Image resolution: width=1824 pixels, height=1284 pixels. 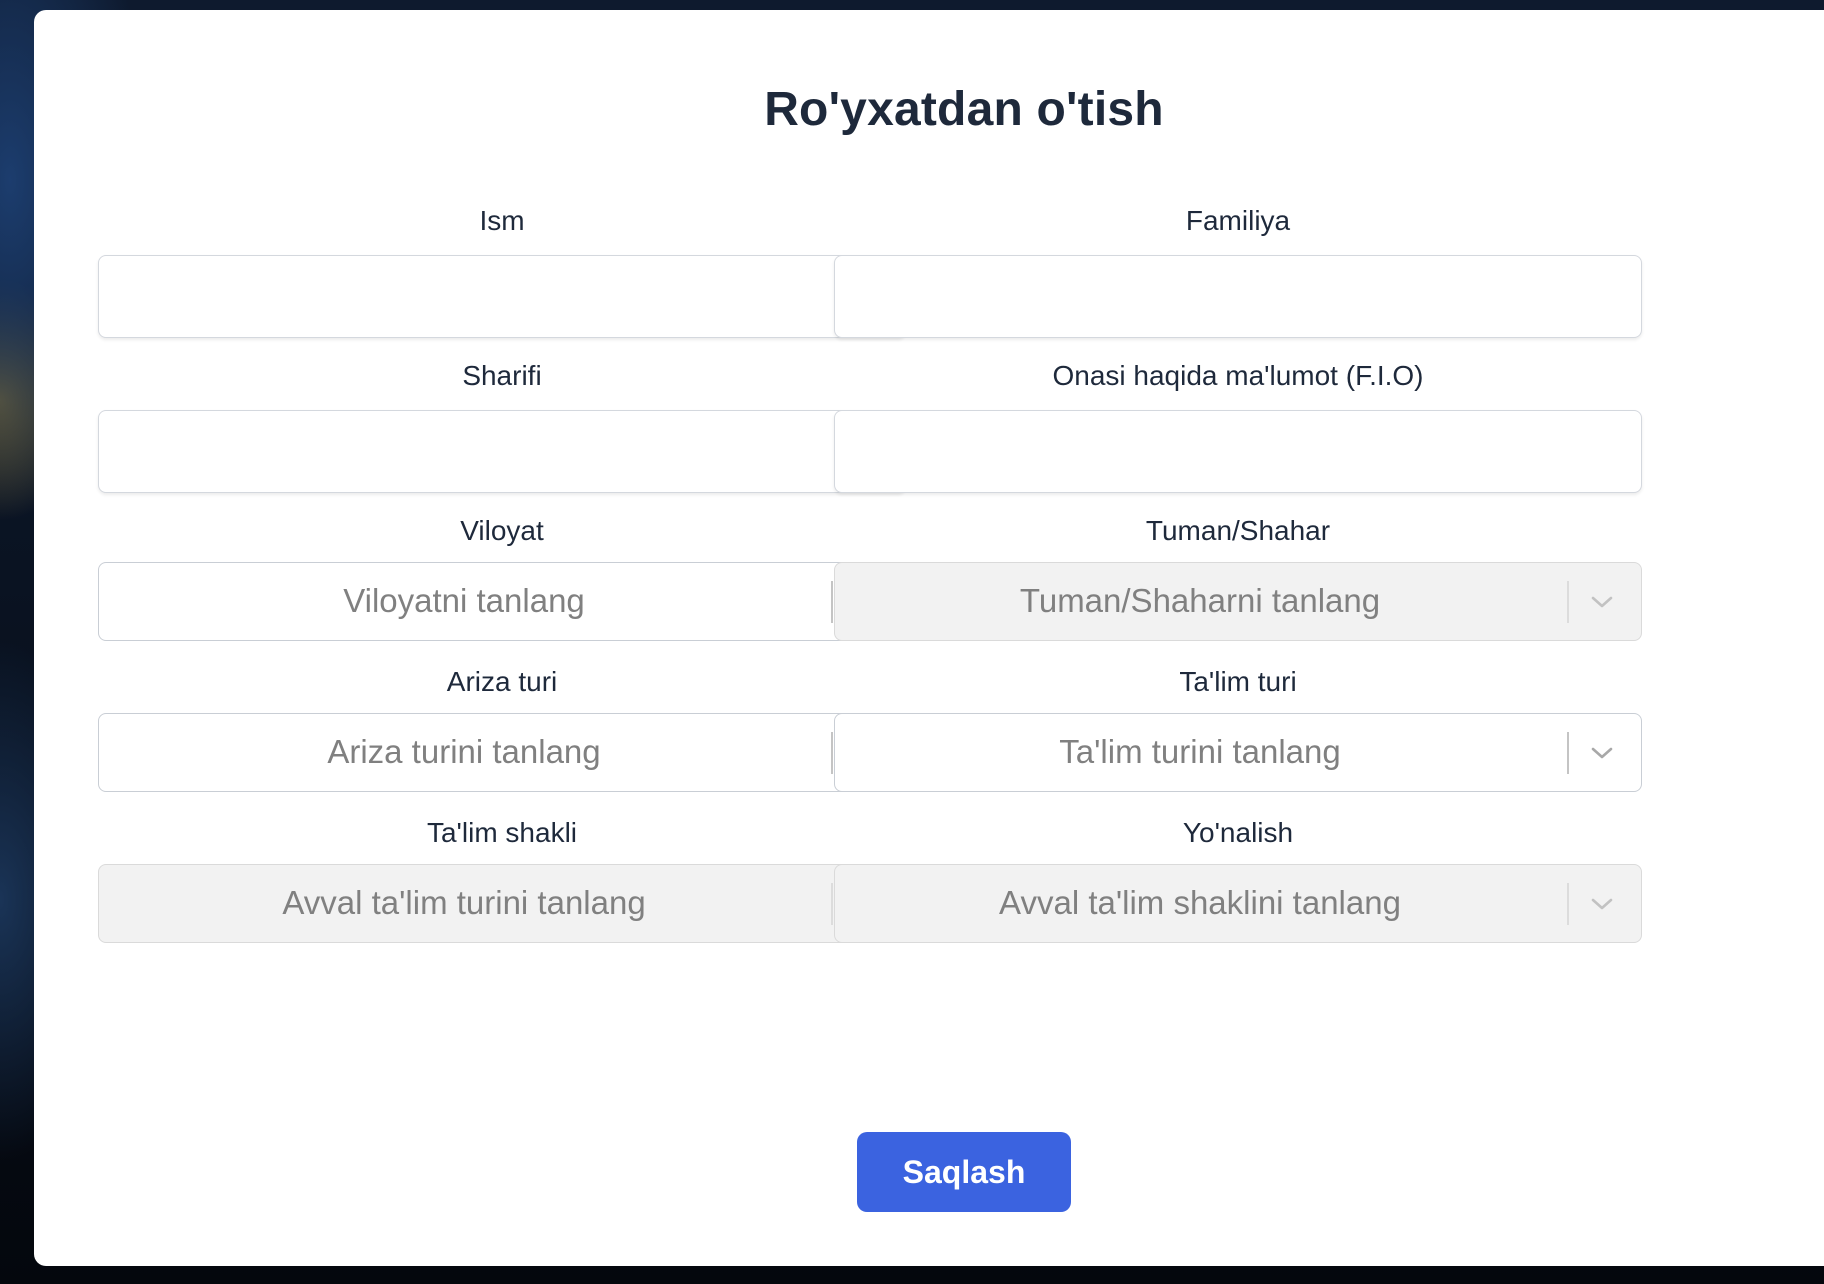 What do you see at coordinates (502, 375) in the screenshot?
I see `sharifi-label: Sharifi` at bounding box center [502, 375].